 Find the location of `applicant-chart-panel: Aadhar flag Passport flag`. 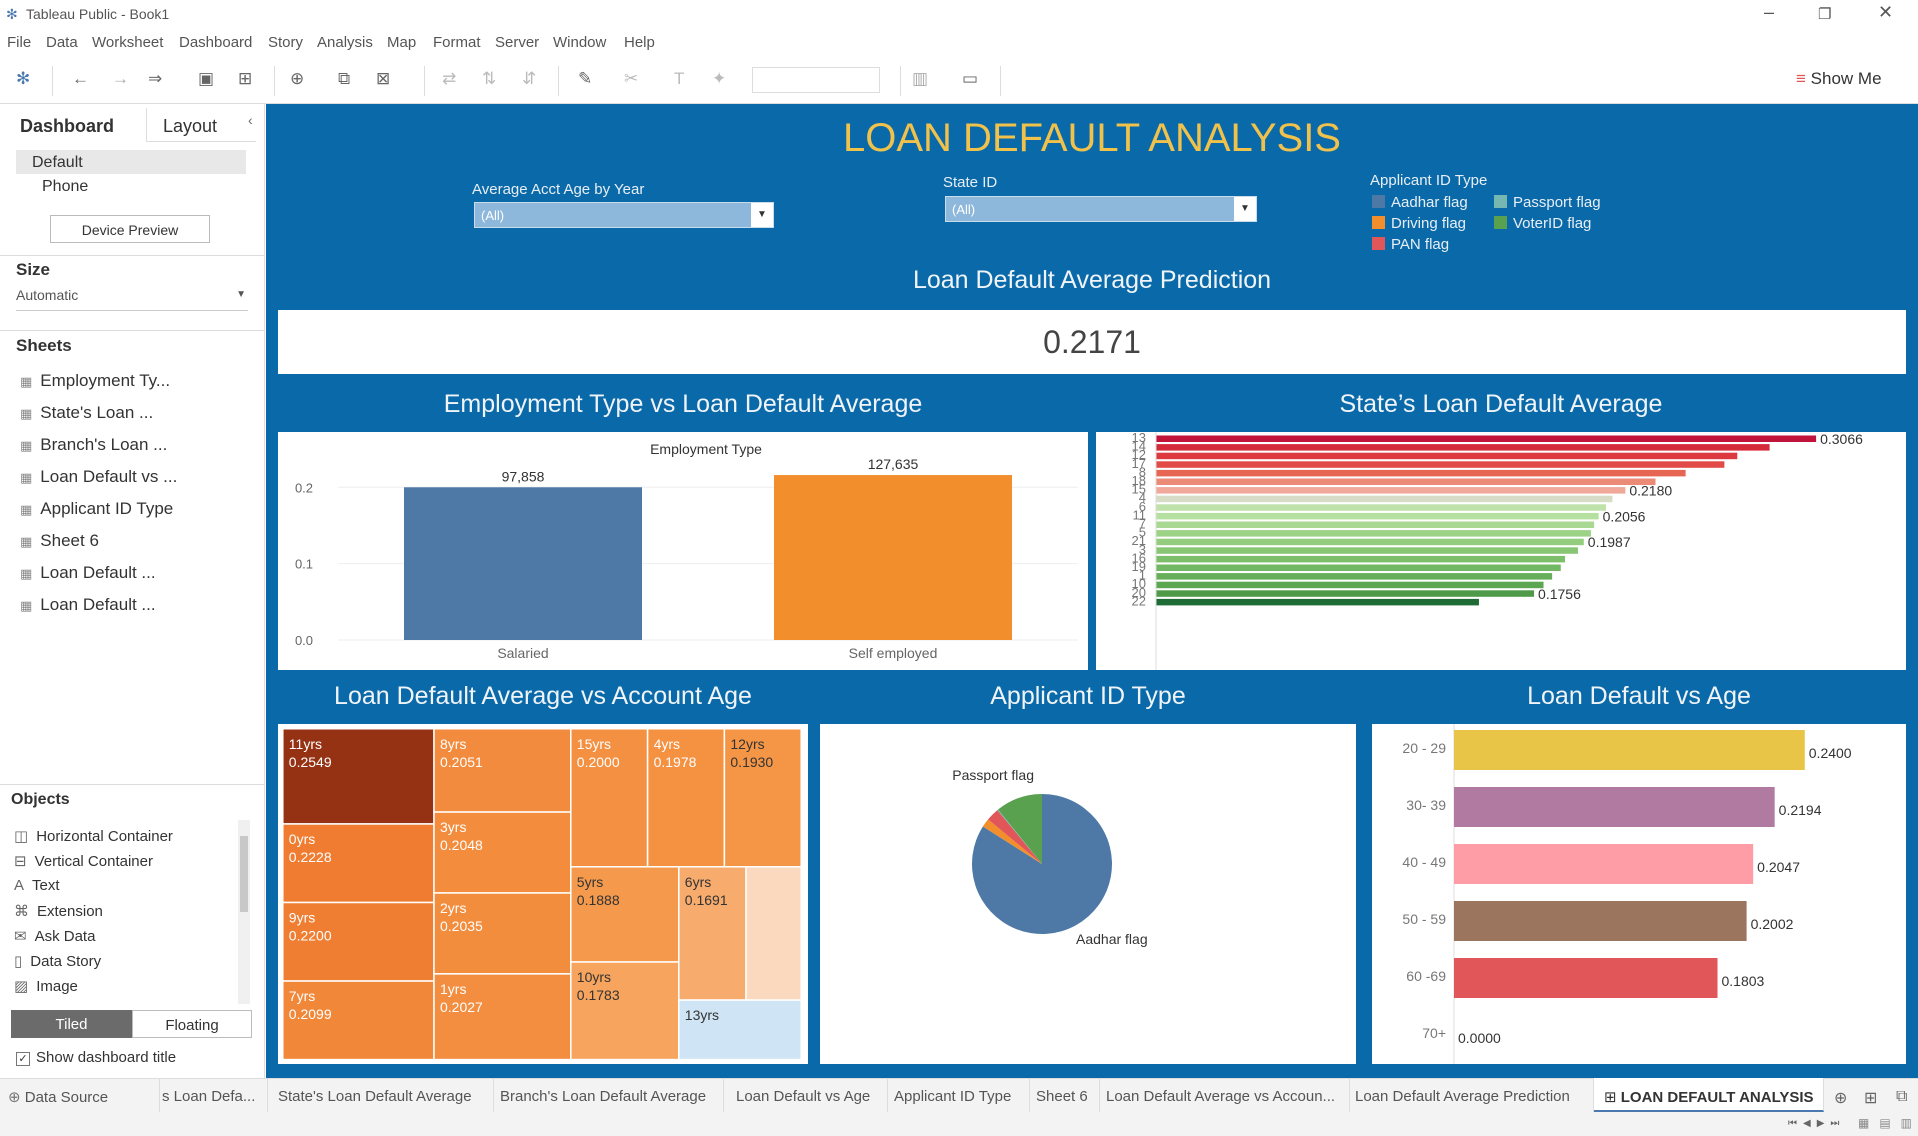

applicant-chart-panel: Aadhar flag Passport flag is located at coordinates (1088, 894).